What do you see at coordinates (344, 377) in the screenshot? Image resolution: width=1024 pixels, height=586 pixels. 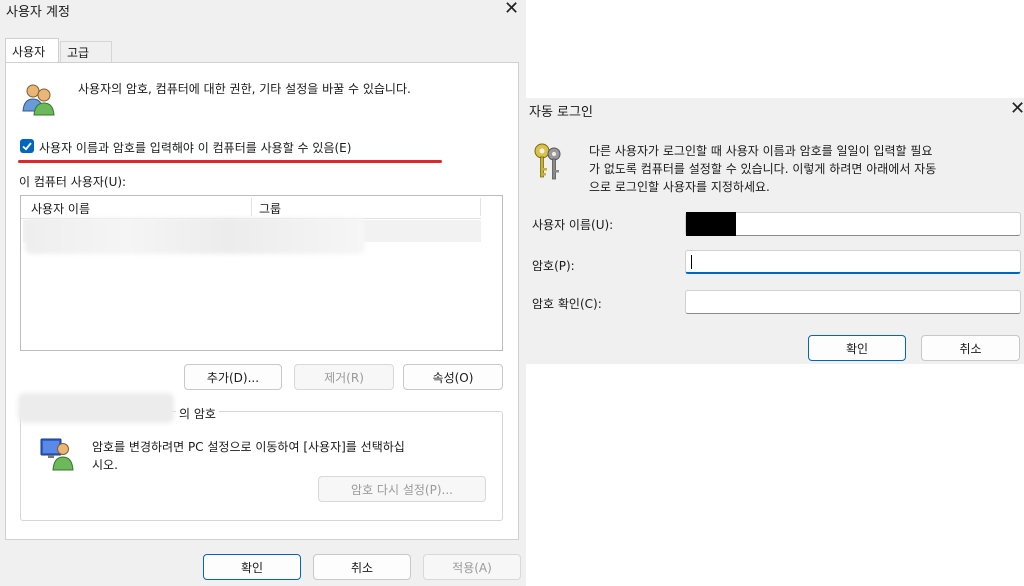 I see `remove-button: 제거(R)` at bounding box center [344, 377].